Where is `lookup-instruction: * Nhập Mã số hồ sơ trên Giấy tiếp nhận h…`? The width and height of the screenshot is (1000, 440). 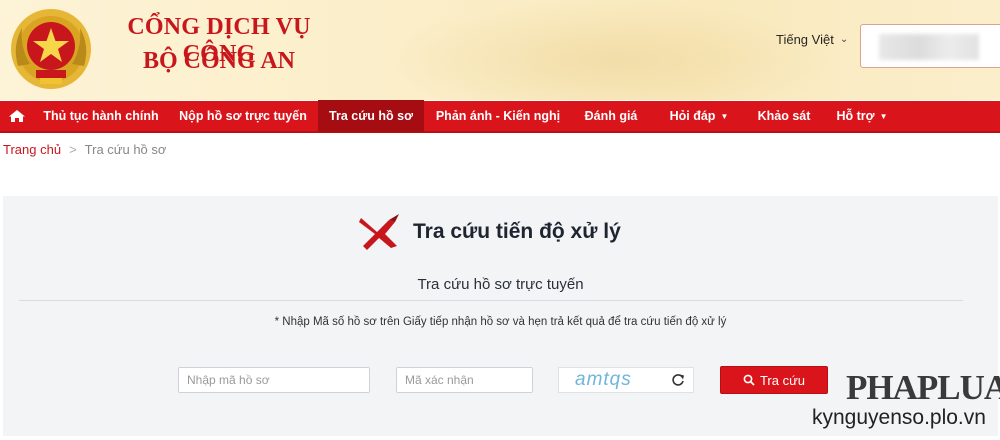 lookup-instruction: * Nhập Mã số hồ sơ trên Giấy tiếp nhận h… is located at coordinates (500, 322).